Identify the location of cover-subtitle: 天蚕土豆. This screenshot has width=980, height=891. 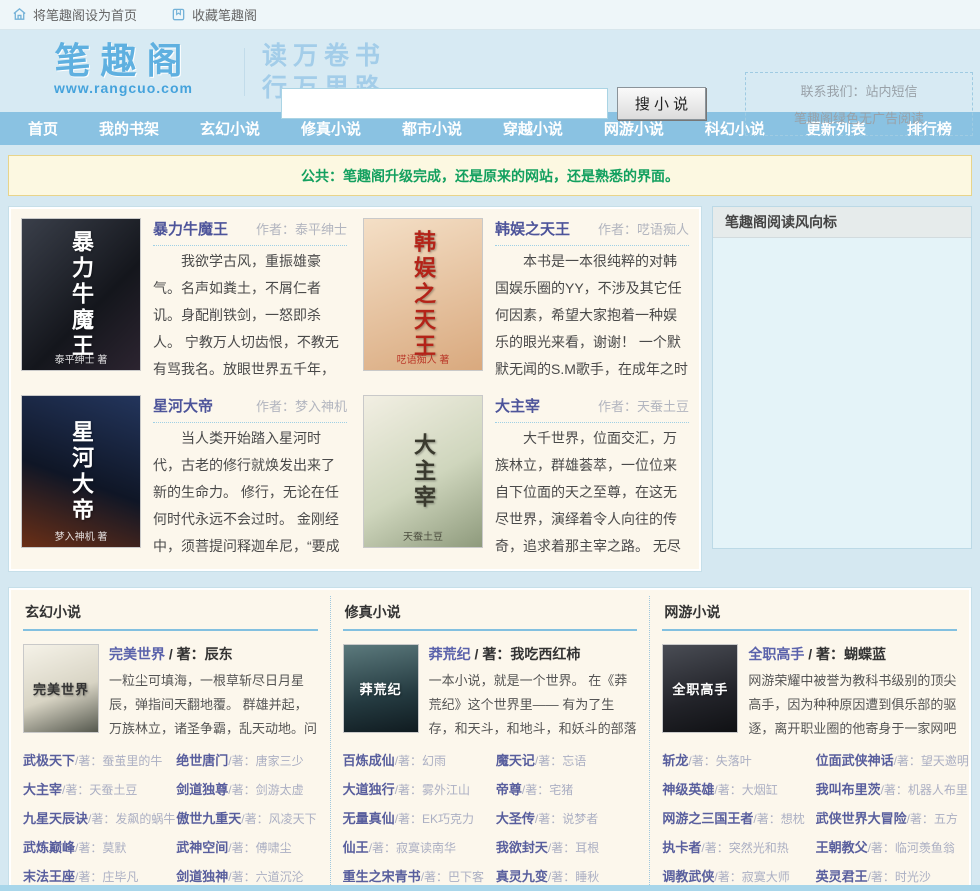
(423, 537).